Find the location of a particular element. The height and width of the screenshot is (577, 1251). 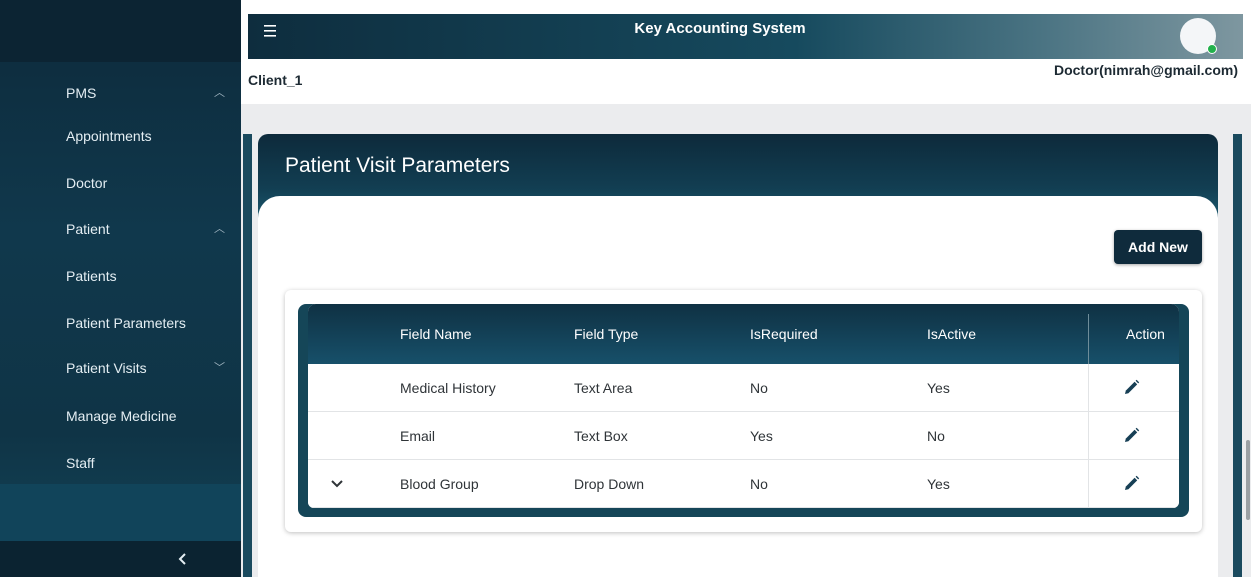

cell-is-active: No is located at coordinates (936, 436).